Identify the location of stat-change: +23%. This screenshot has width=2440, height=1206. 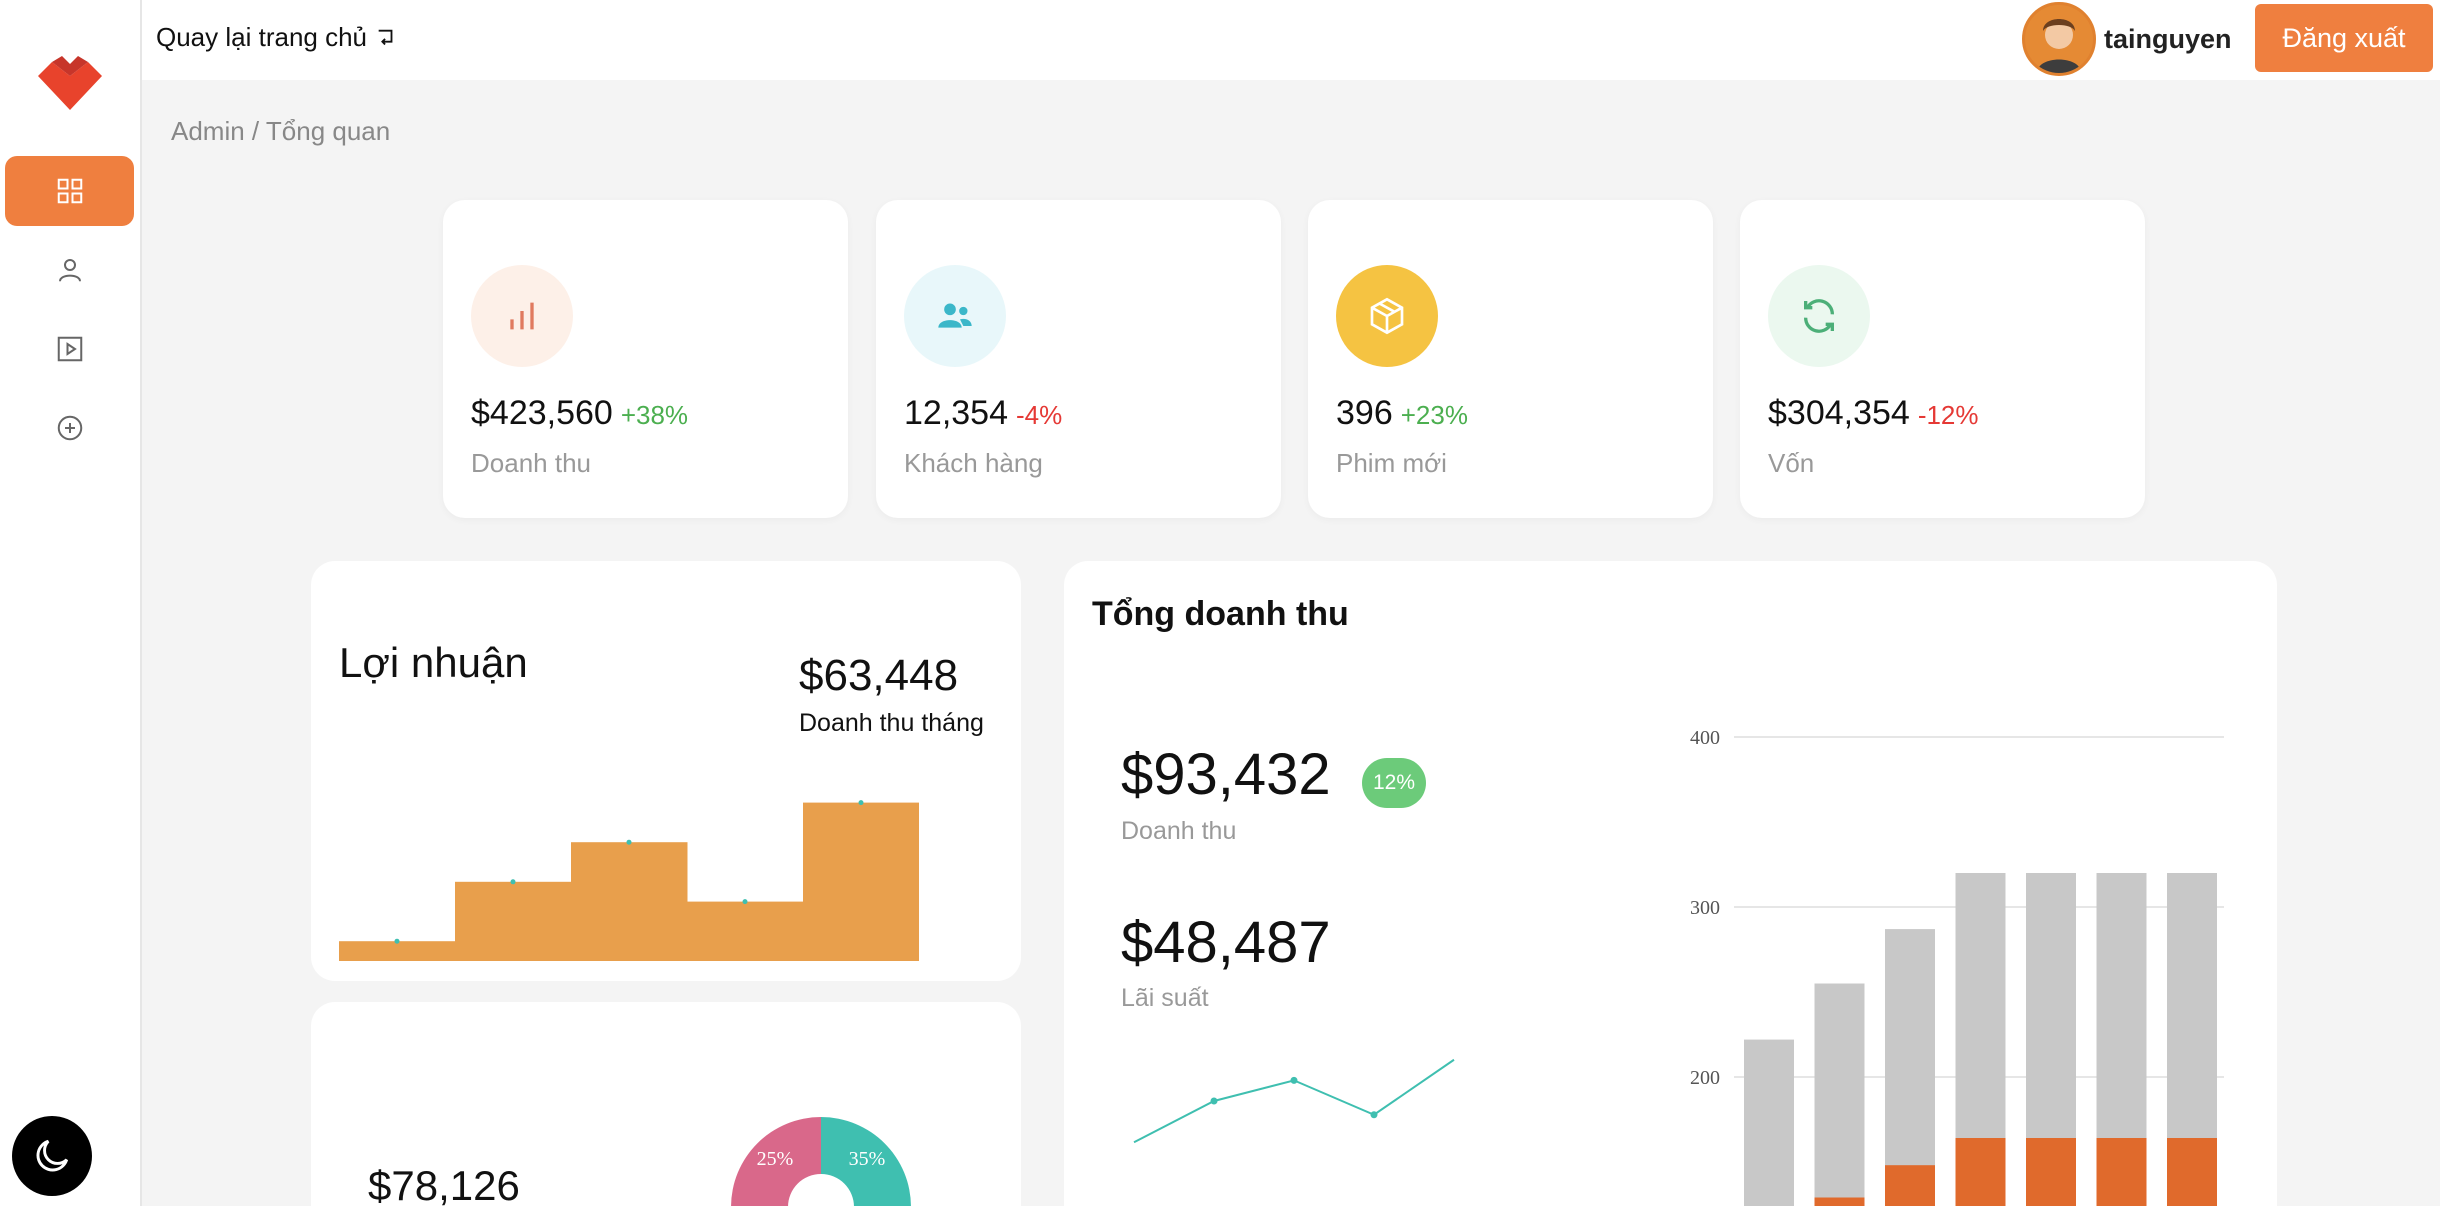
(1434, 415).